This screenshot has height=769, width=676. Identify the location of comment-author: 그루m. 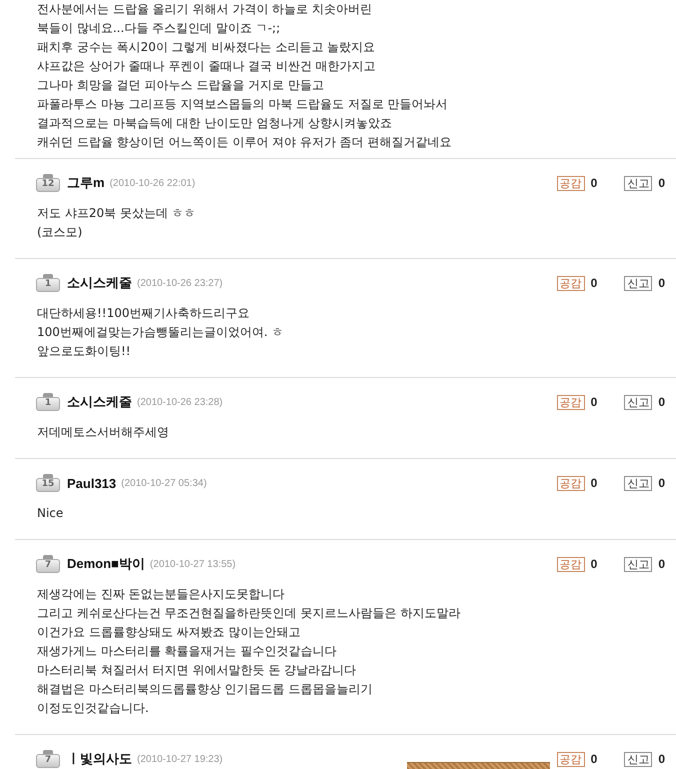
(86, 183).